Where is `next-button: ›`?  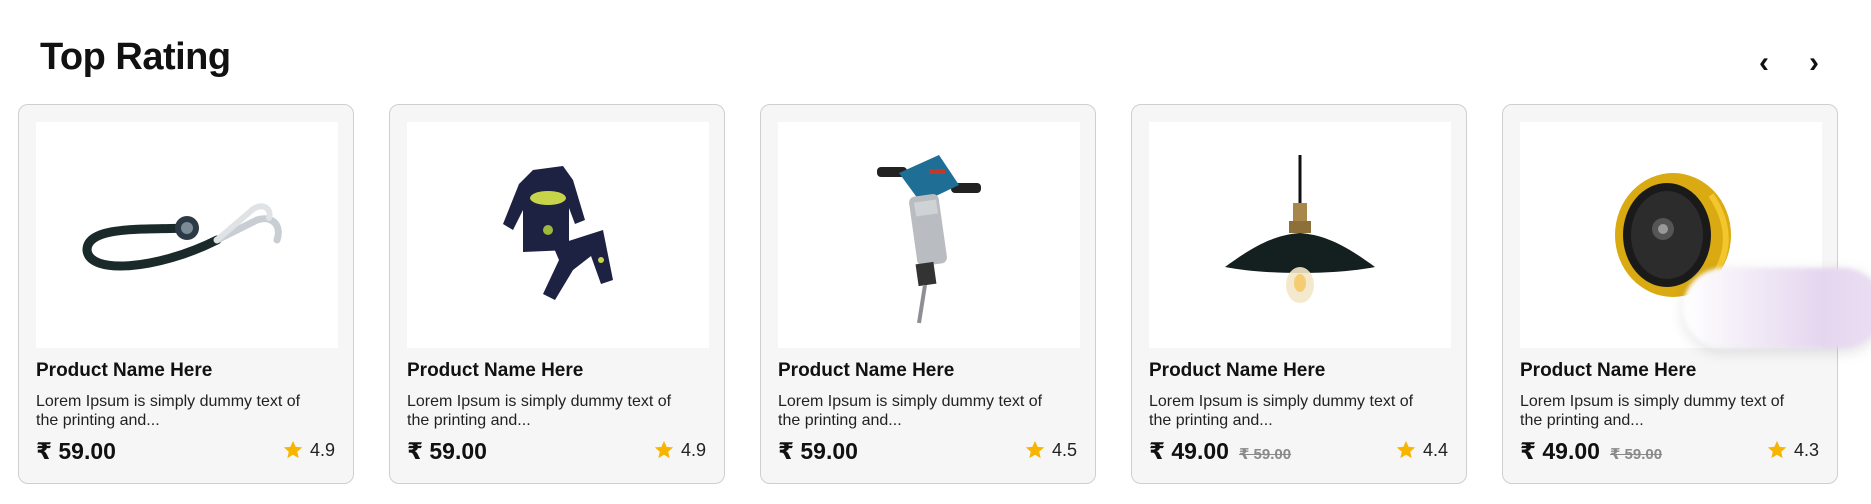
next-button: › is located at coordinates (1814, 63).